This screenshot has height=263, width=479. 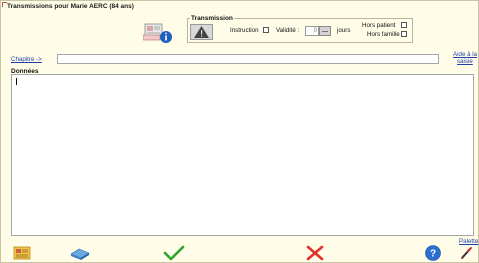 I want to click on eraser-icon, so click(x=80, y=253).